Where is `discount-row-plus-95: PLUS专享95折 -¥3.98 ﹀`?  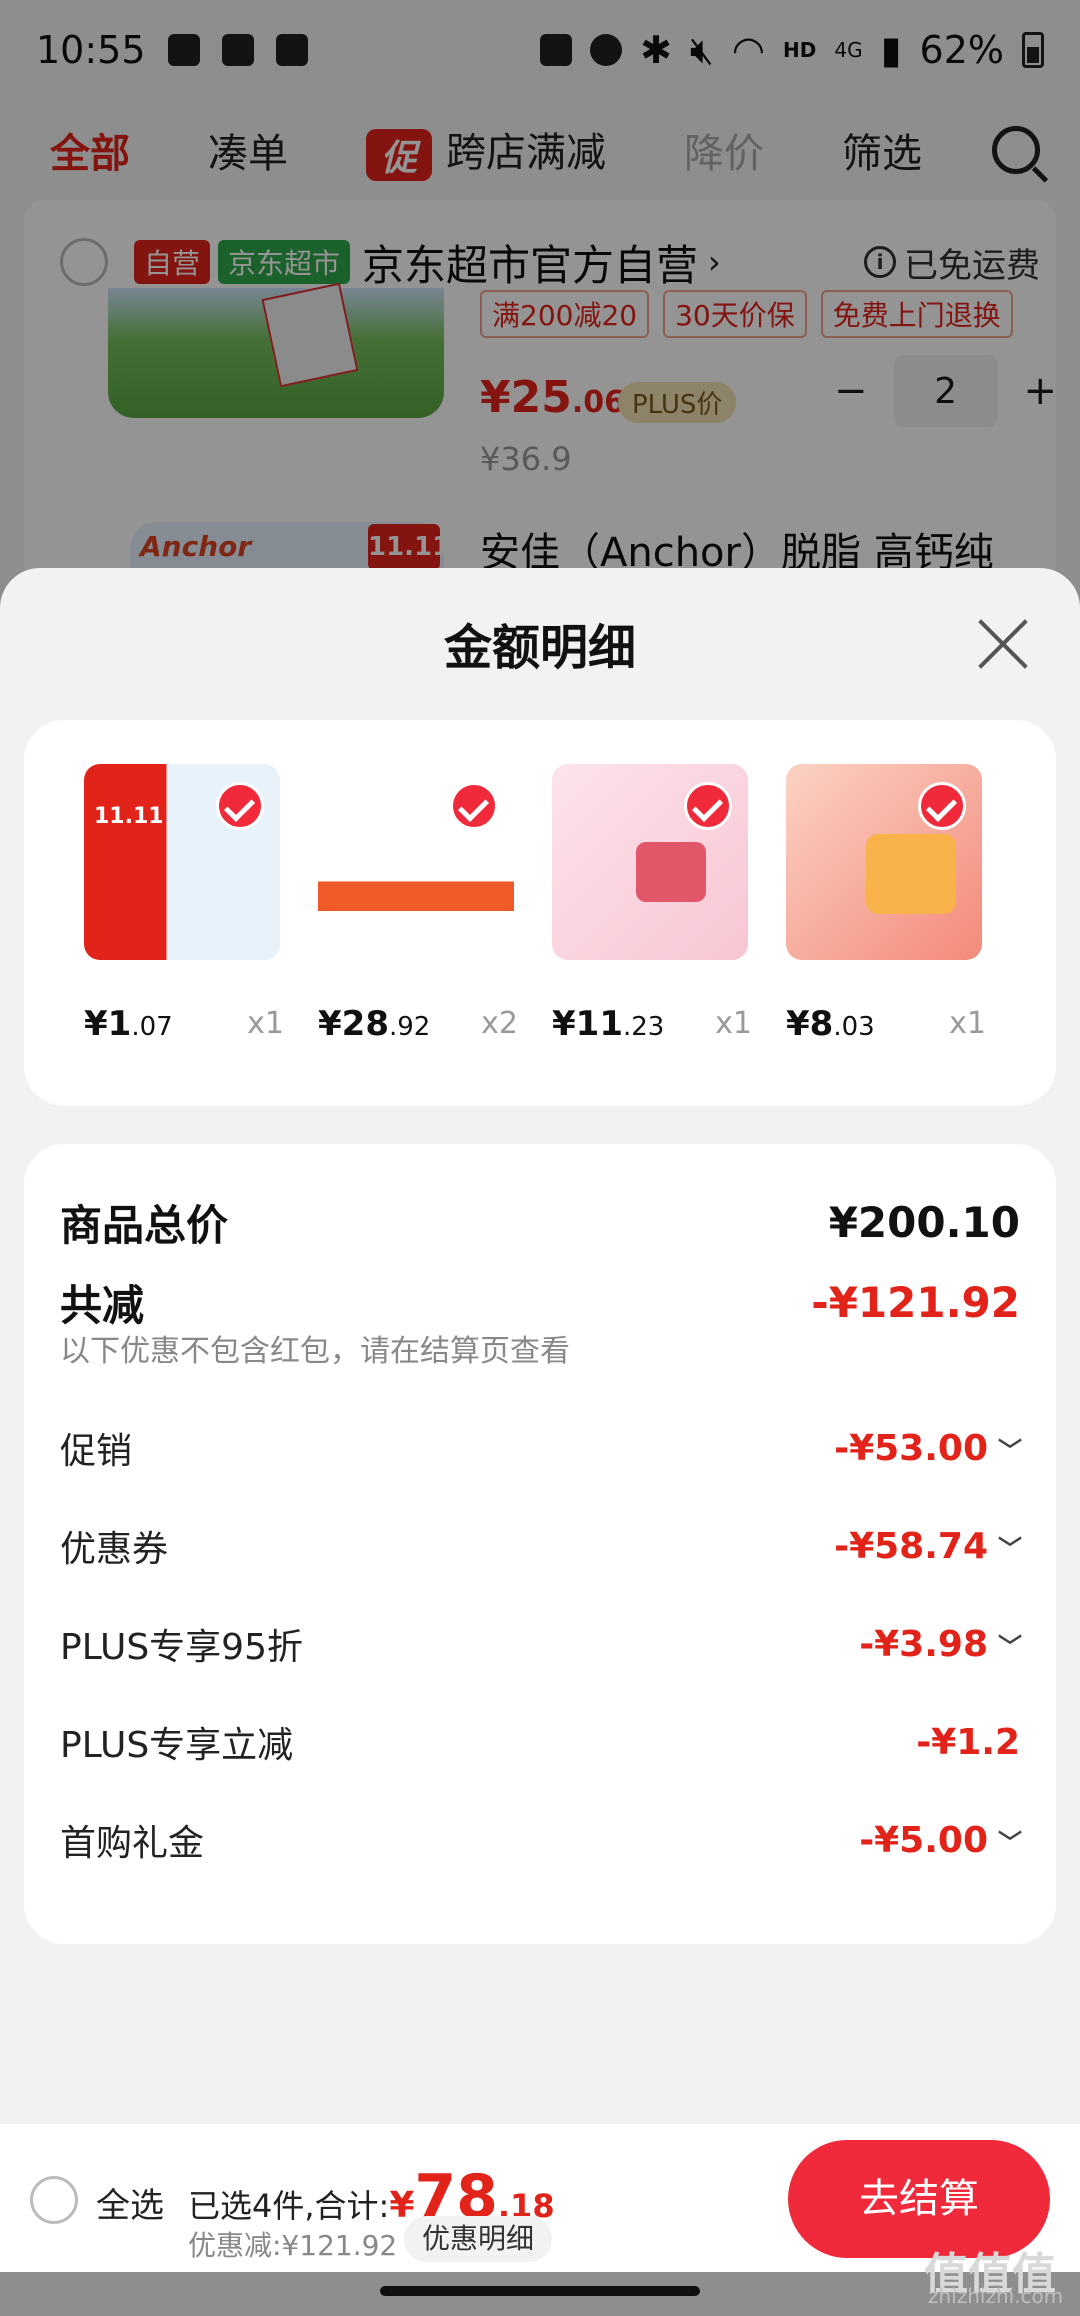 discount-row-plus-95: PLUS专享95折 -¥3.98 ﹀ is located at coordinates (541, 1644).